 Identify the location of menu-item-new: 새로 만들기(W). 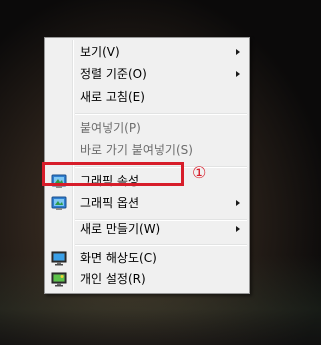
(147, 229).